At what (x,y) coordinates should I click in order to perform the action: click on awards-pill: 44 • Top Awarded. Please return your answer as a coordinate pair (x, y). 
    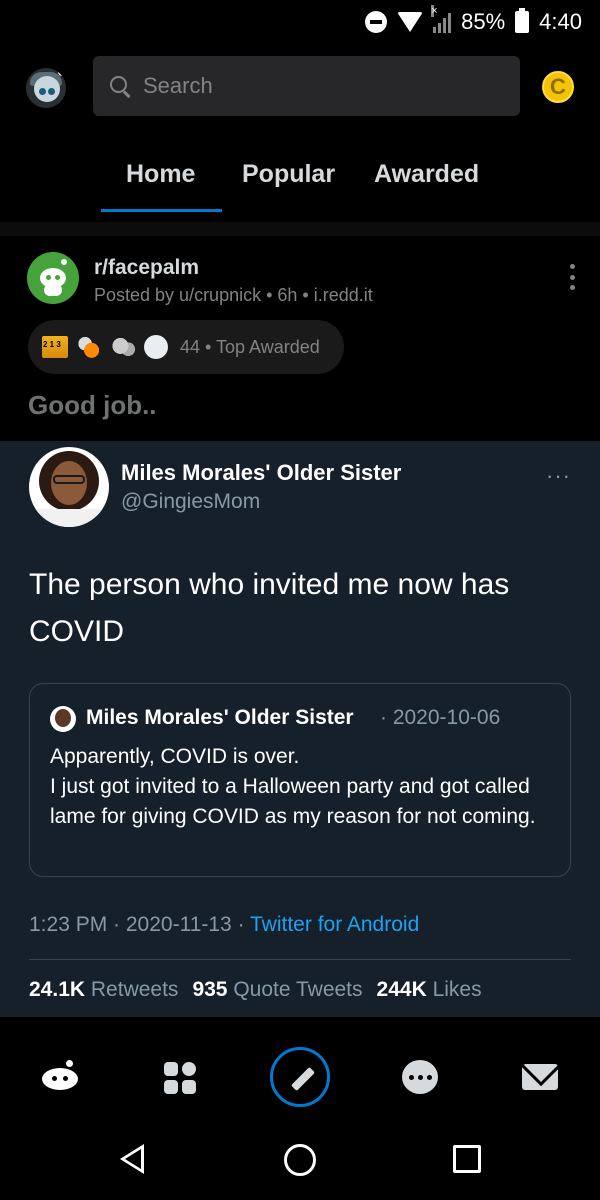
    Looking at the image, I should click on (186, 347).